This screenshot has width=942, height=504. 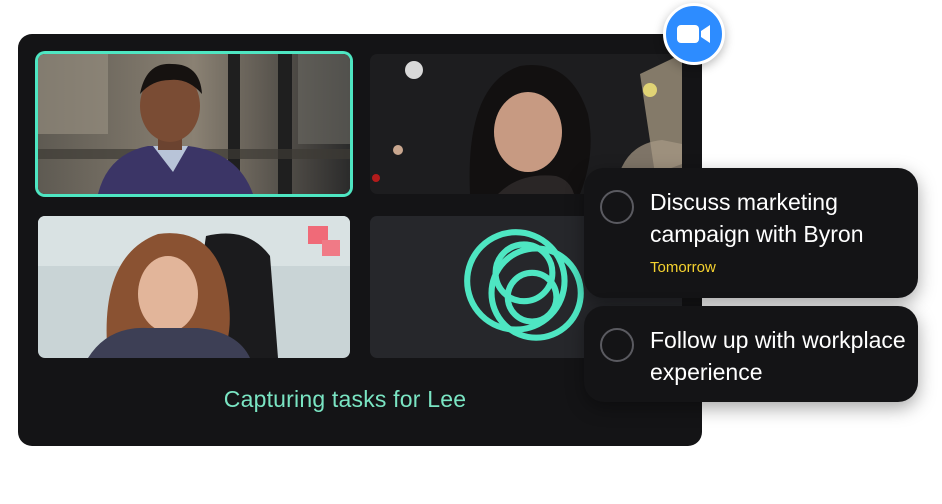 What do you see at coordinates (345, 399) in the screenshot?
I see `capture-status-caption: Capturing tasks for Lee` at bounding box center [345, 399].